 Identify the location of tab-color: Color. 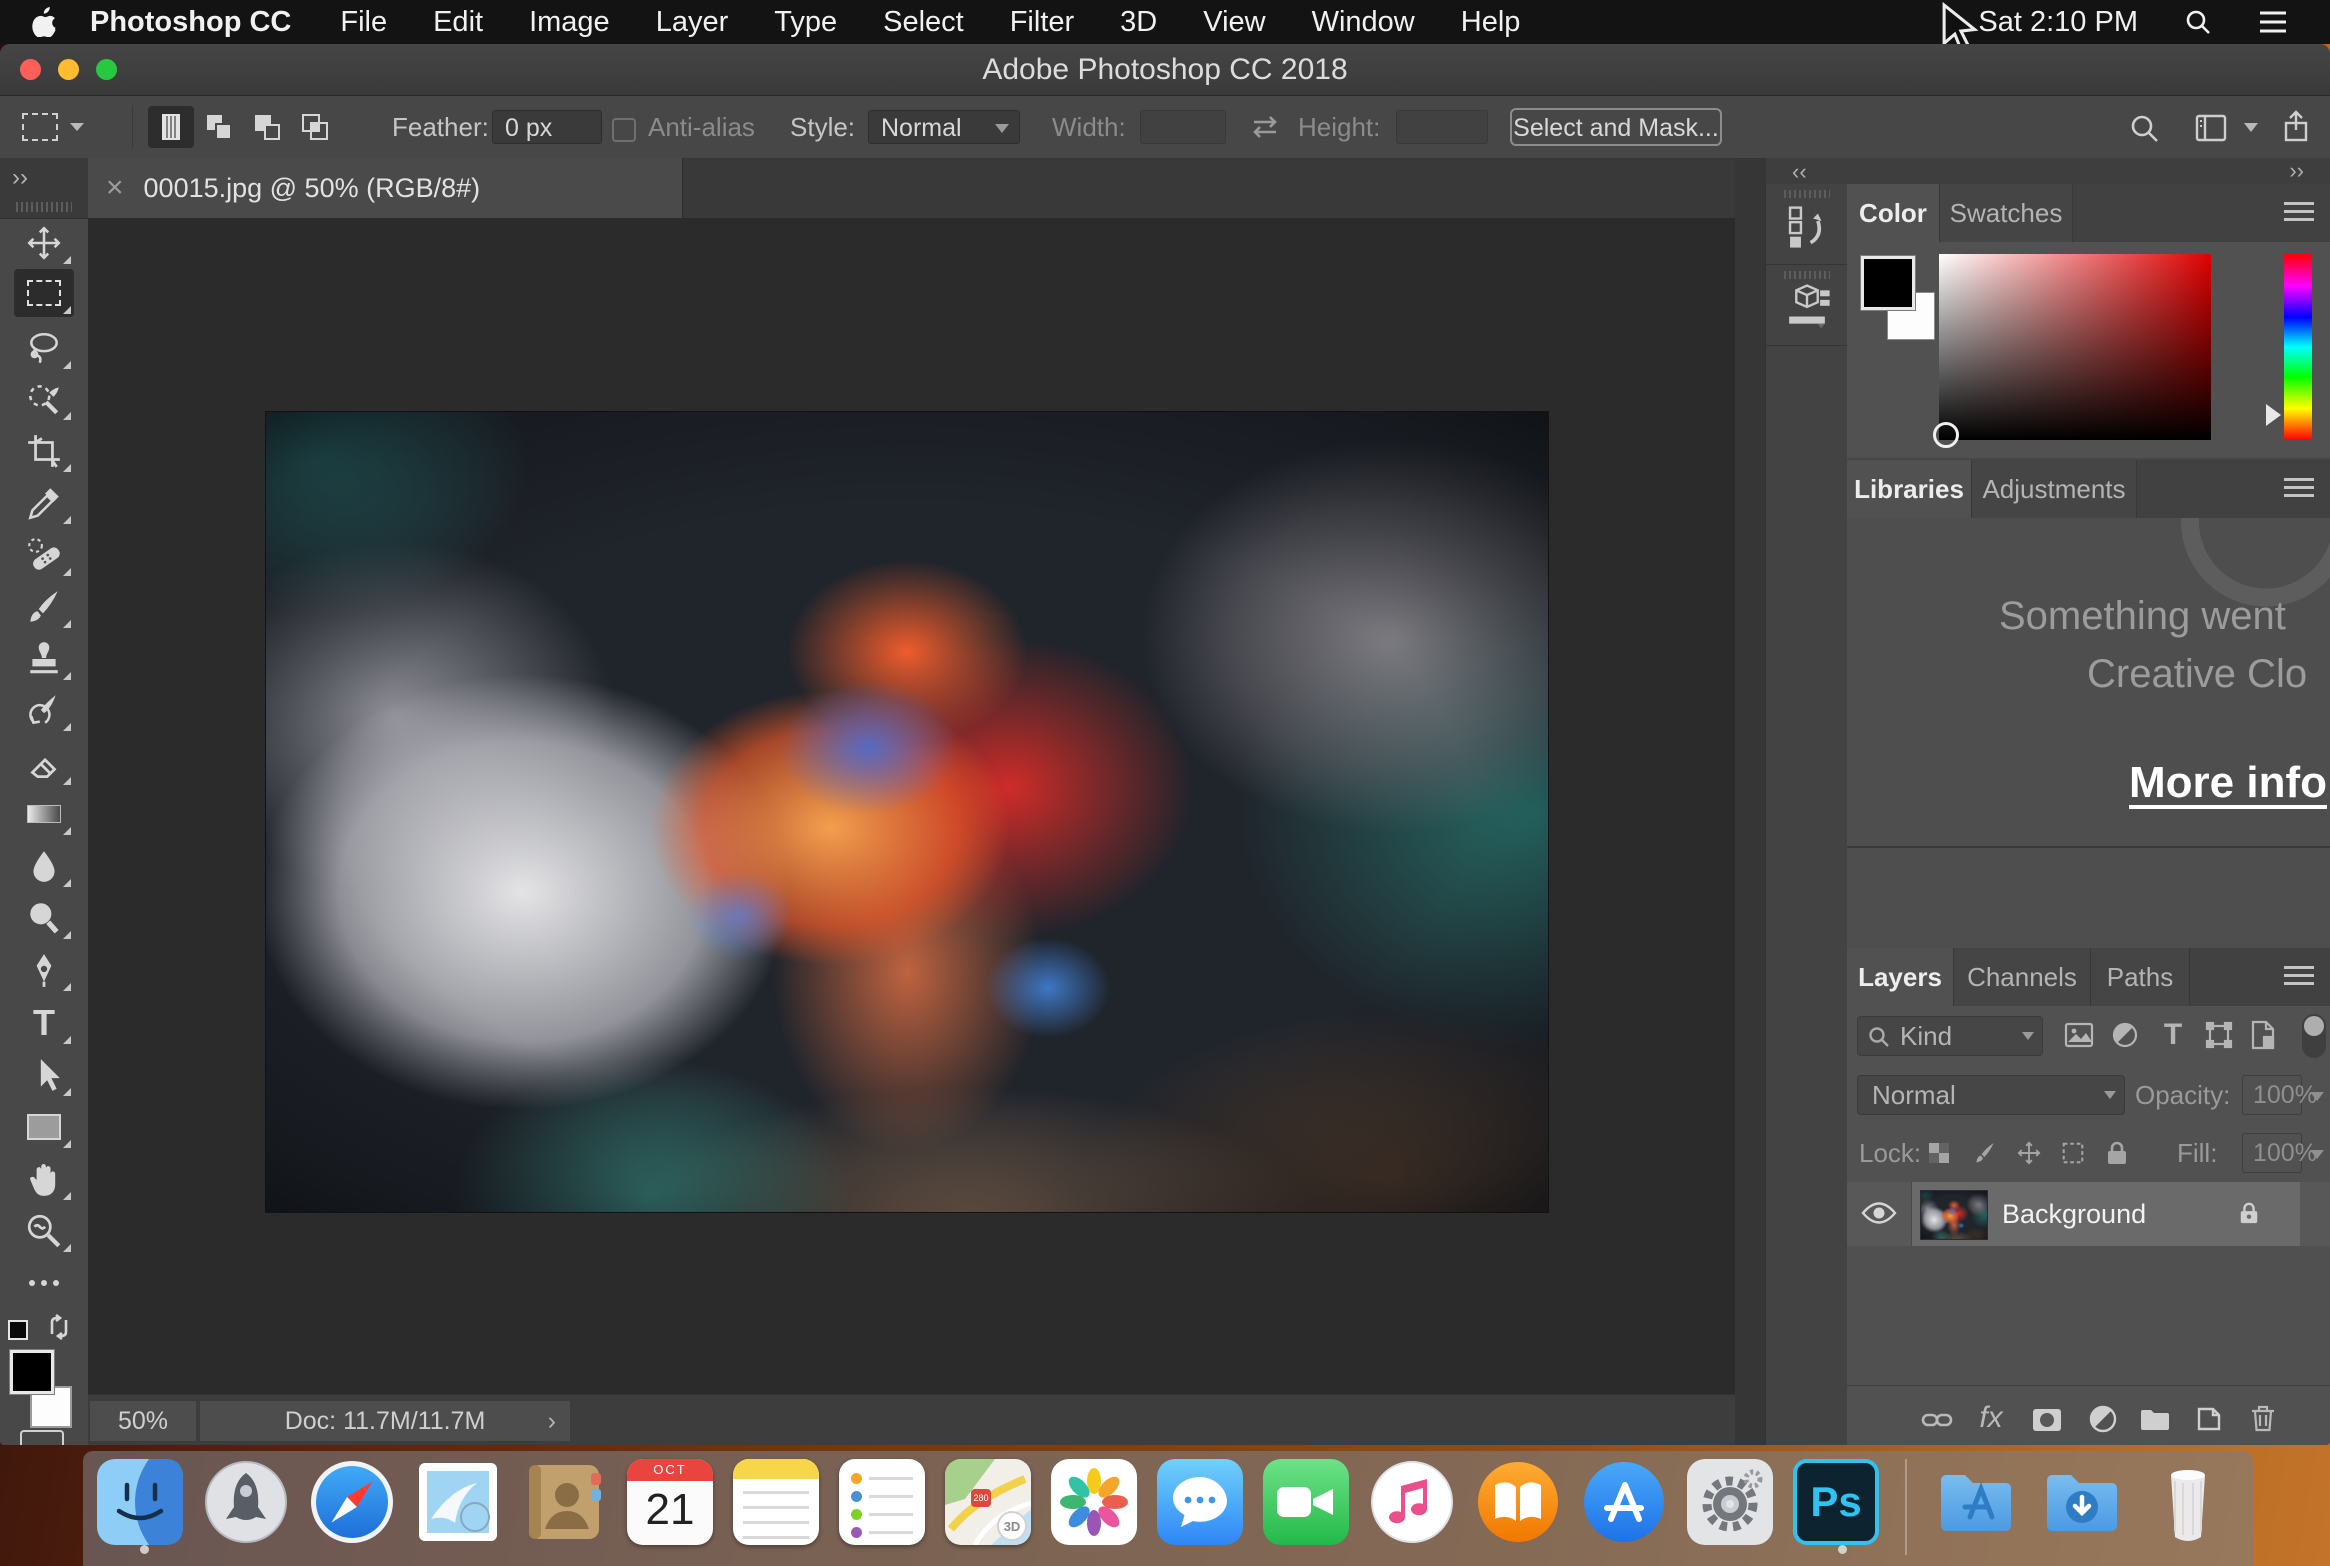
(1893, 213).